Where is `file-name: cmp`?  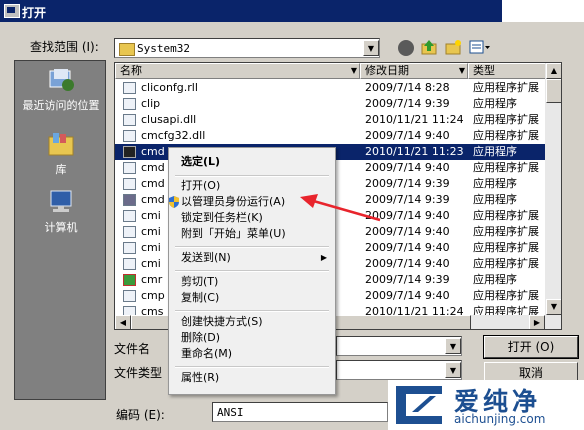 file-name: cmp is located at coordinates (153, 295).